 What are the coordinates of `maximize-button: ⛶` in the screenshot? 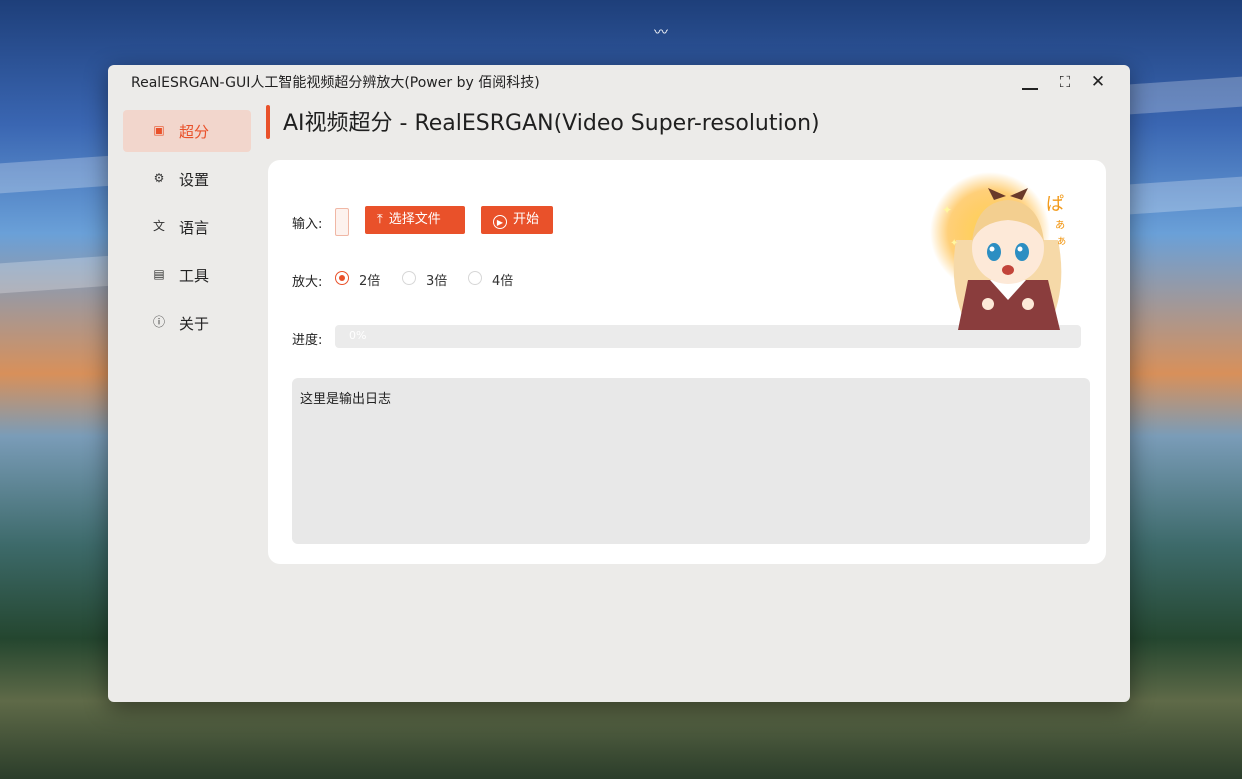 It's located at (1065, 82).